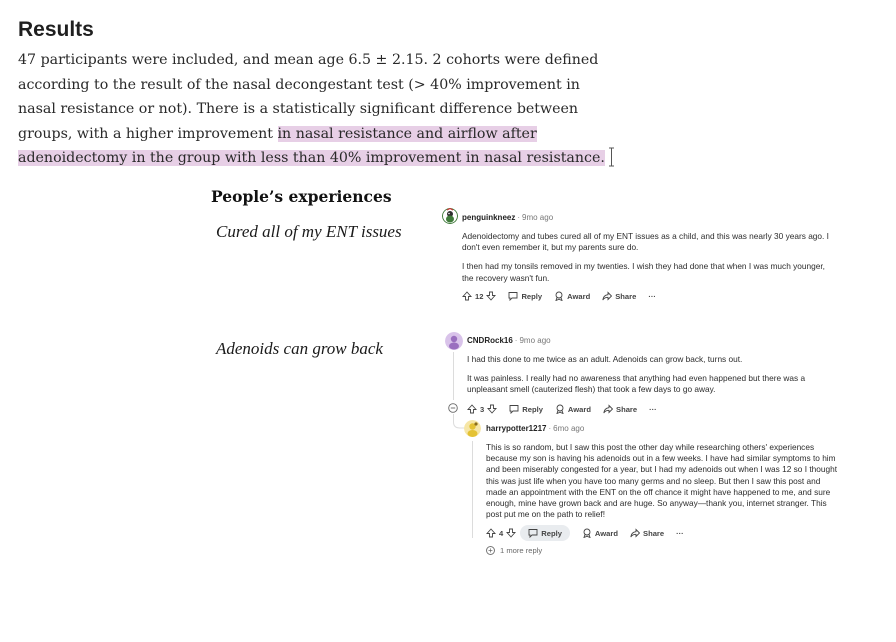 The image size is (896, 642). I want to click on quote-cured: Cured all of my ENT issues, so click(309, 231).